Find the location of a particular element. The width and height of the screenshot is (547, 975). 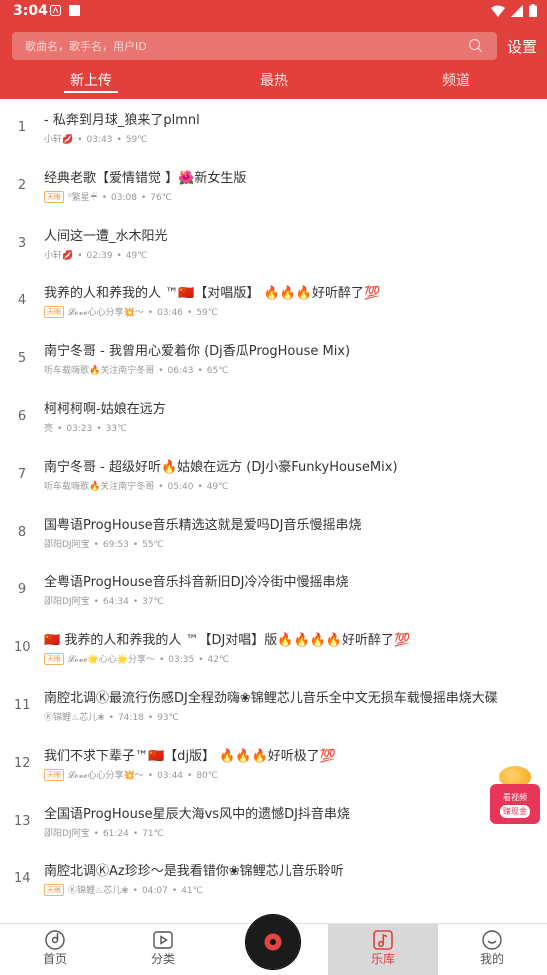

song-temperature: 41℃ is located at coordinates (192, 891).